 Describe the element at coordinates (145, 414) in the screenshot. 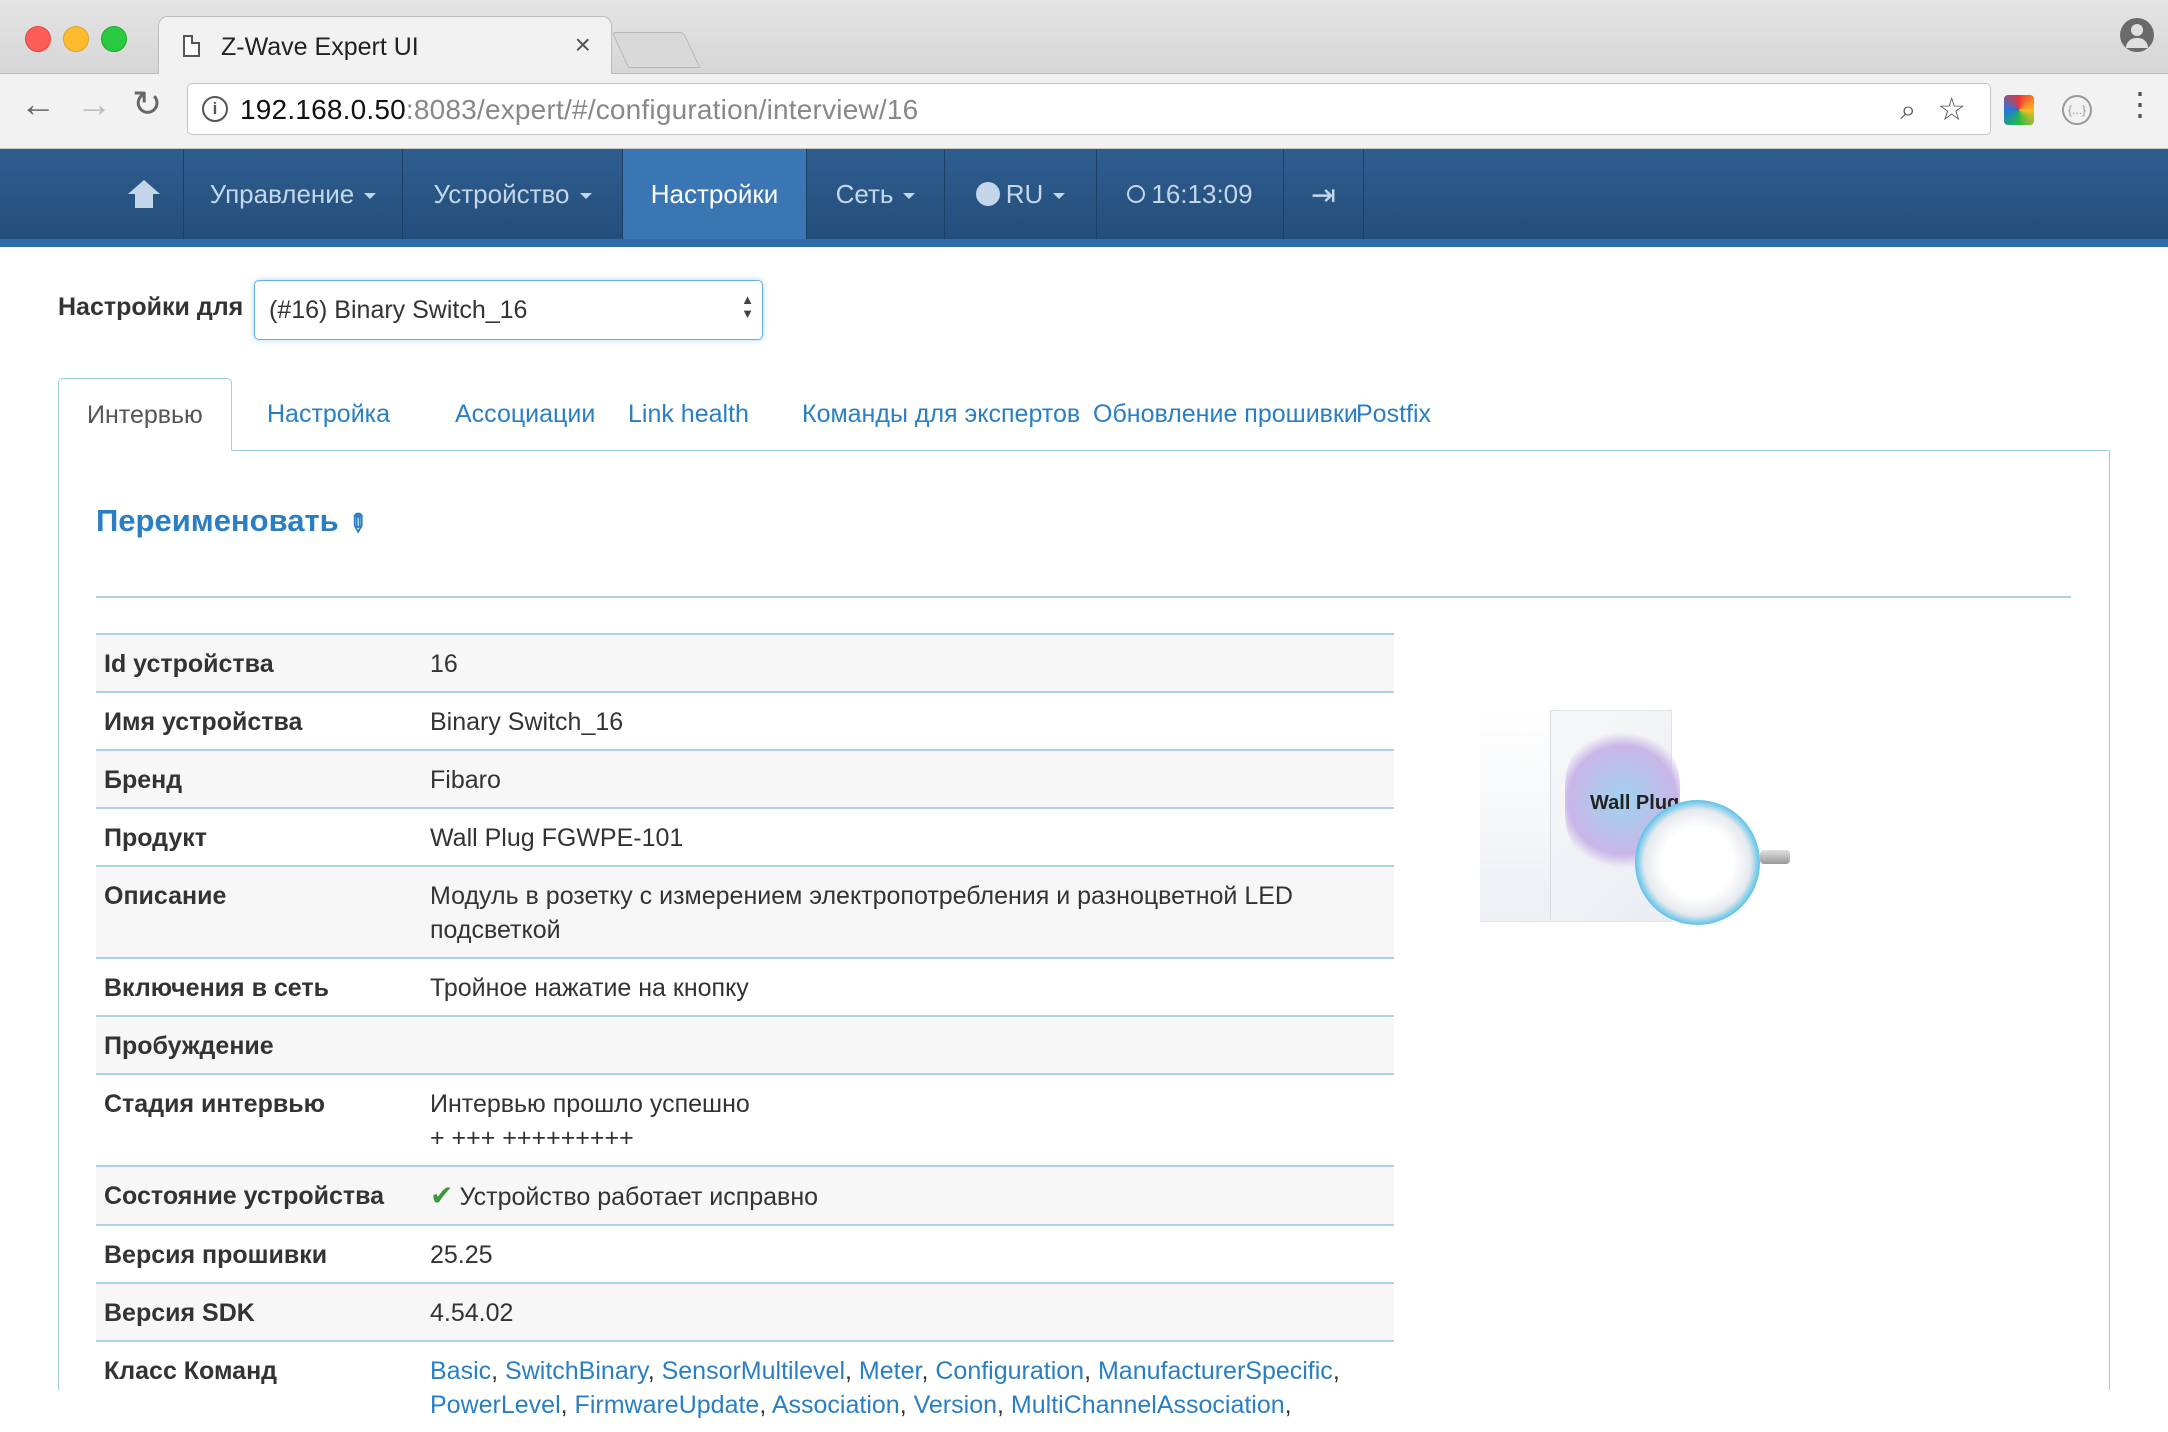

I see `tab-interview: Интервью` at that location.